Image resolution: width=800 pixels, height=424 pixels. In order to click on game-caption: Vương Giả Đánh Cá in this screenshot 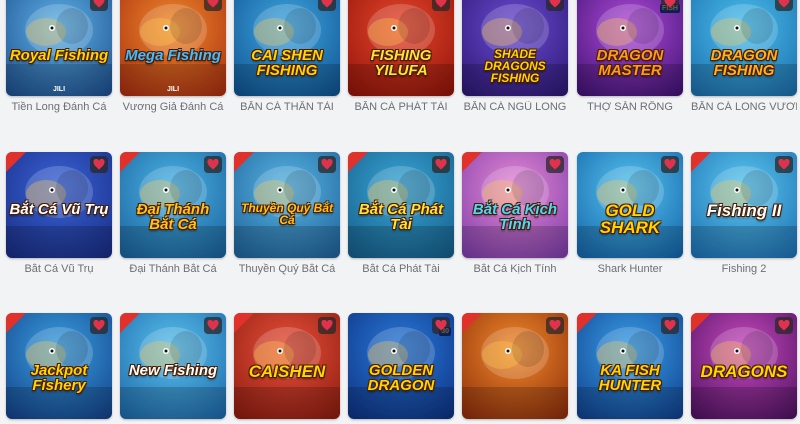, I will do `click(173, 107)`.